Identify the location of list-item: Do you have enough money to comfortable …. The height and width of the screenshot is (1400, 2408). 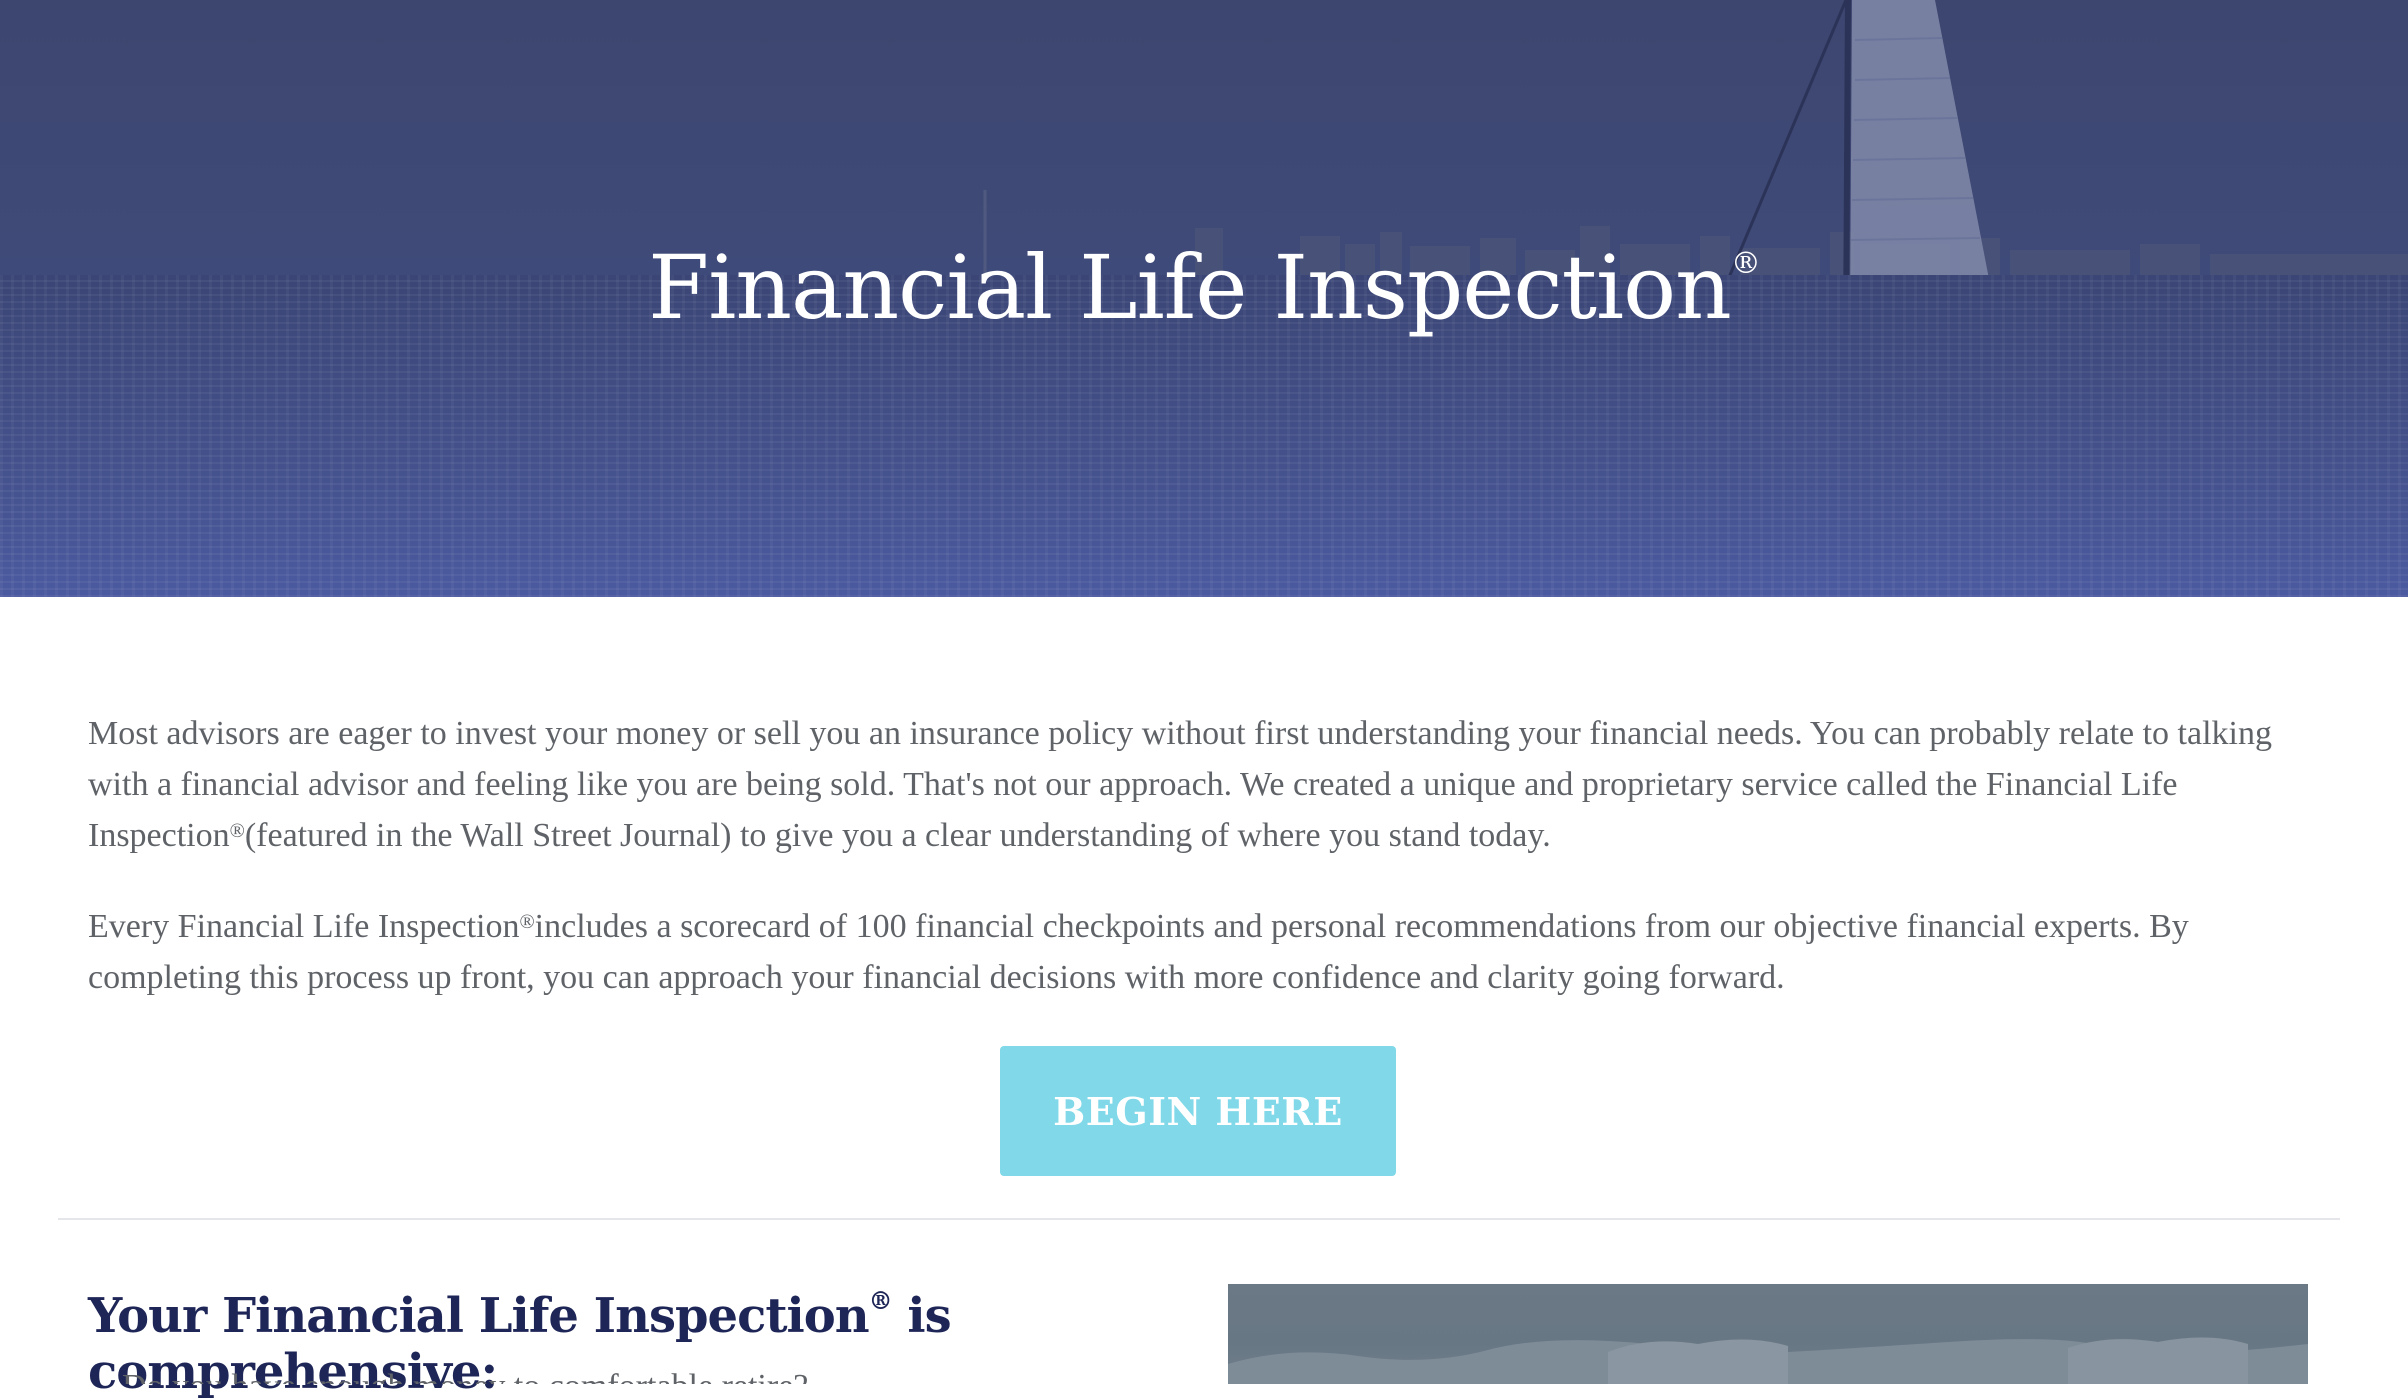
(638, 1377).